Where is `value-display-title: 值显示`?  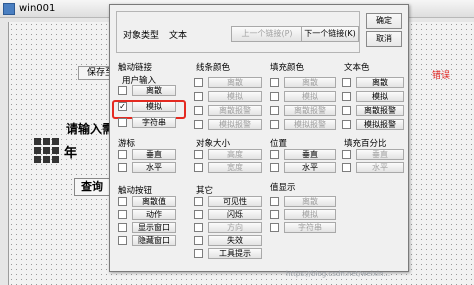
value-display-title: 值显示 is located at coordinates (283, 188).